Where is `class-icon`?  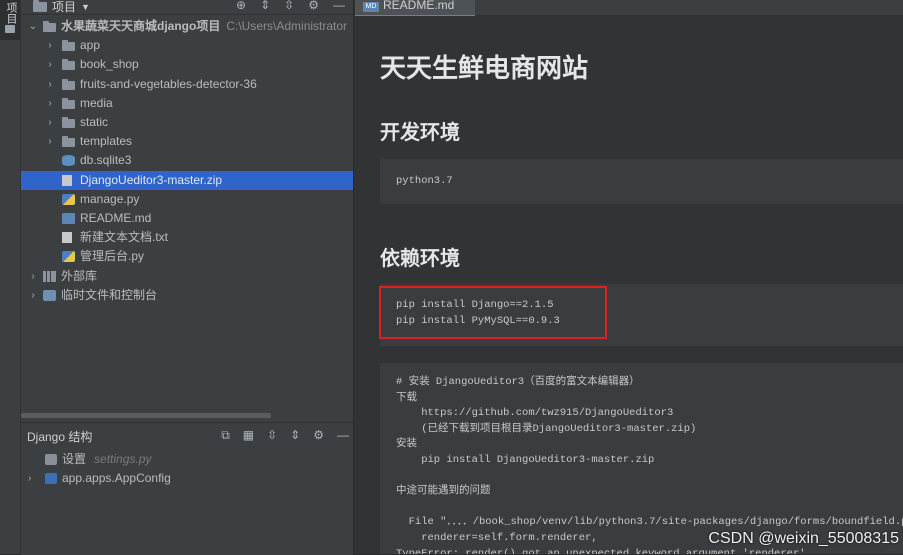 class-icon is located at coordinates (51, 478).